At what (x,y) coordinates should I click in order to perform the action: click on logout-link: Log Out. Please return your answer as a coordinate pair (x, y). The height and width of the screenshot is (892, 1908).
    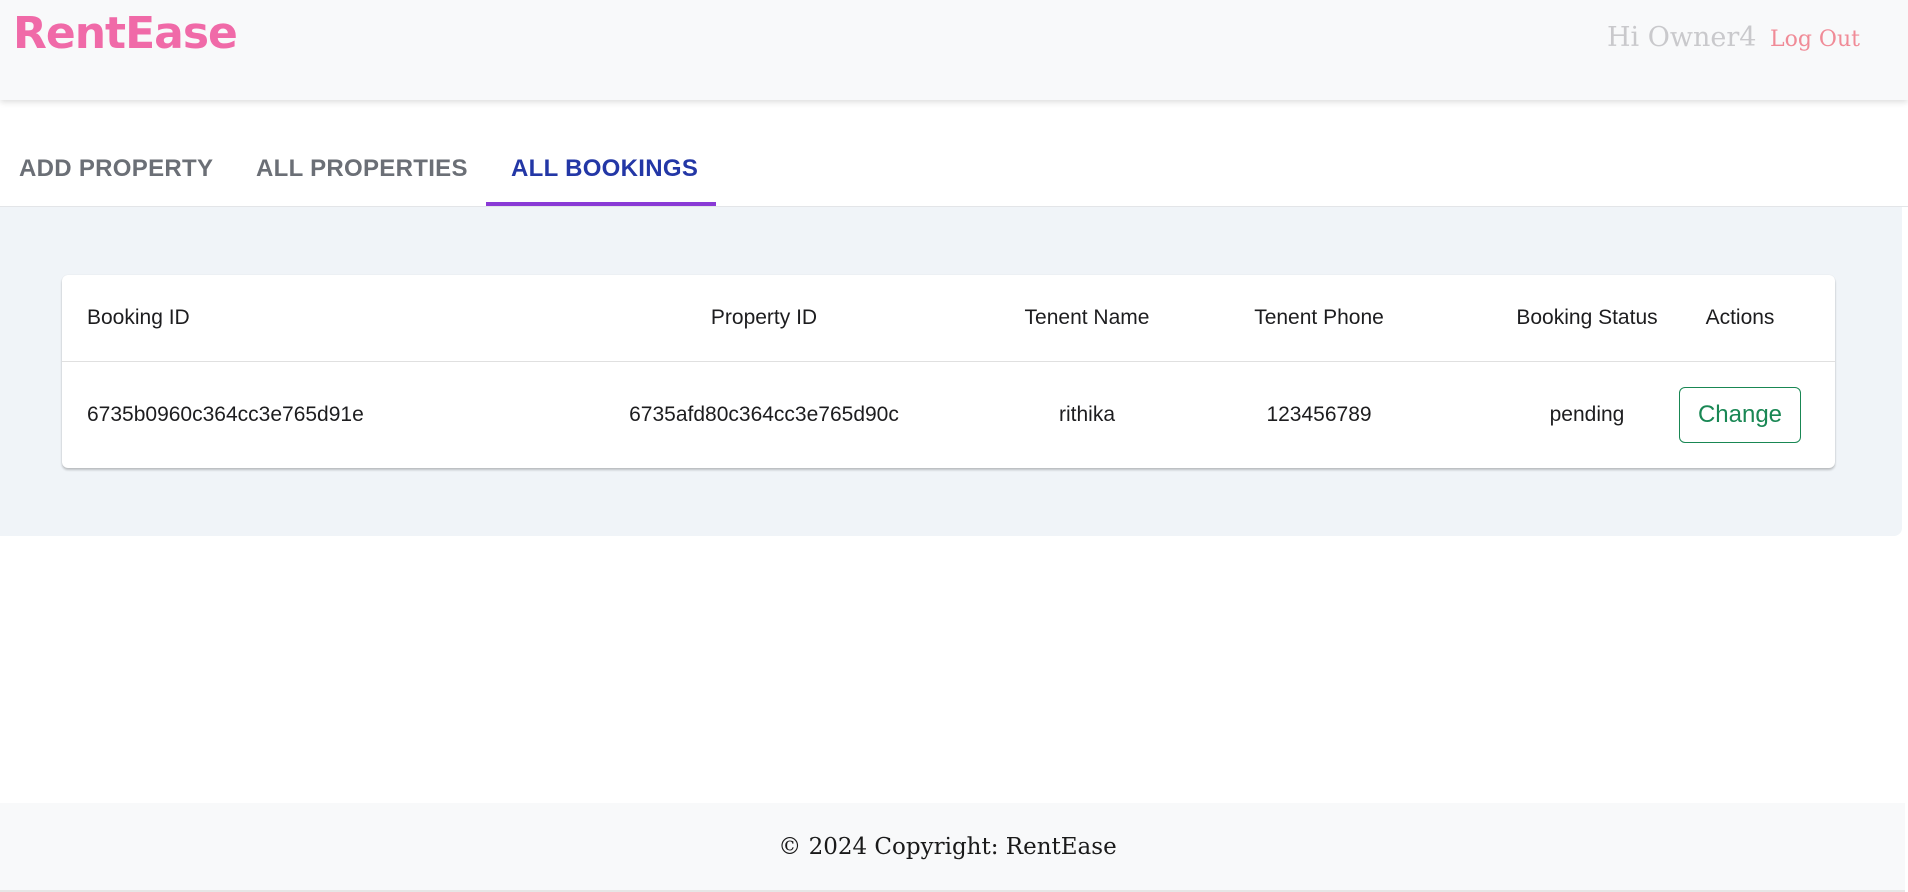
    Looking at the image, I should click on (1815, 39).